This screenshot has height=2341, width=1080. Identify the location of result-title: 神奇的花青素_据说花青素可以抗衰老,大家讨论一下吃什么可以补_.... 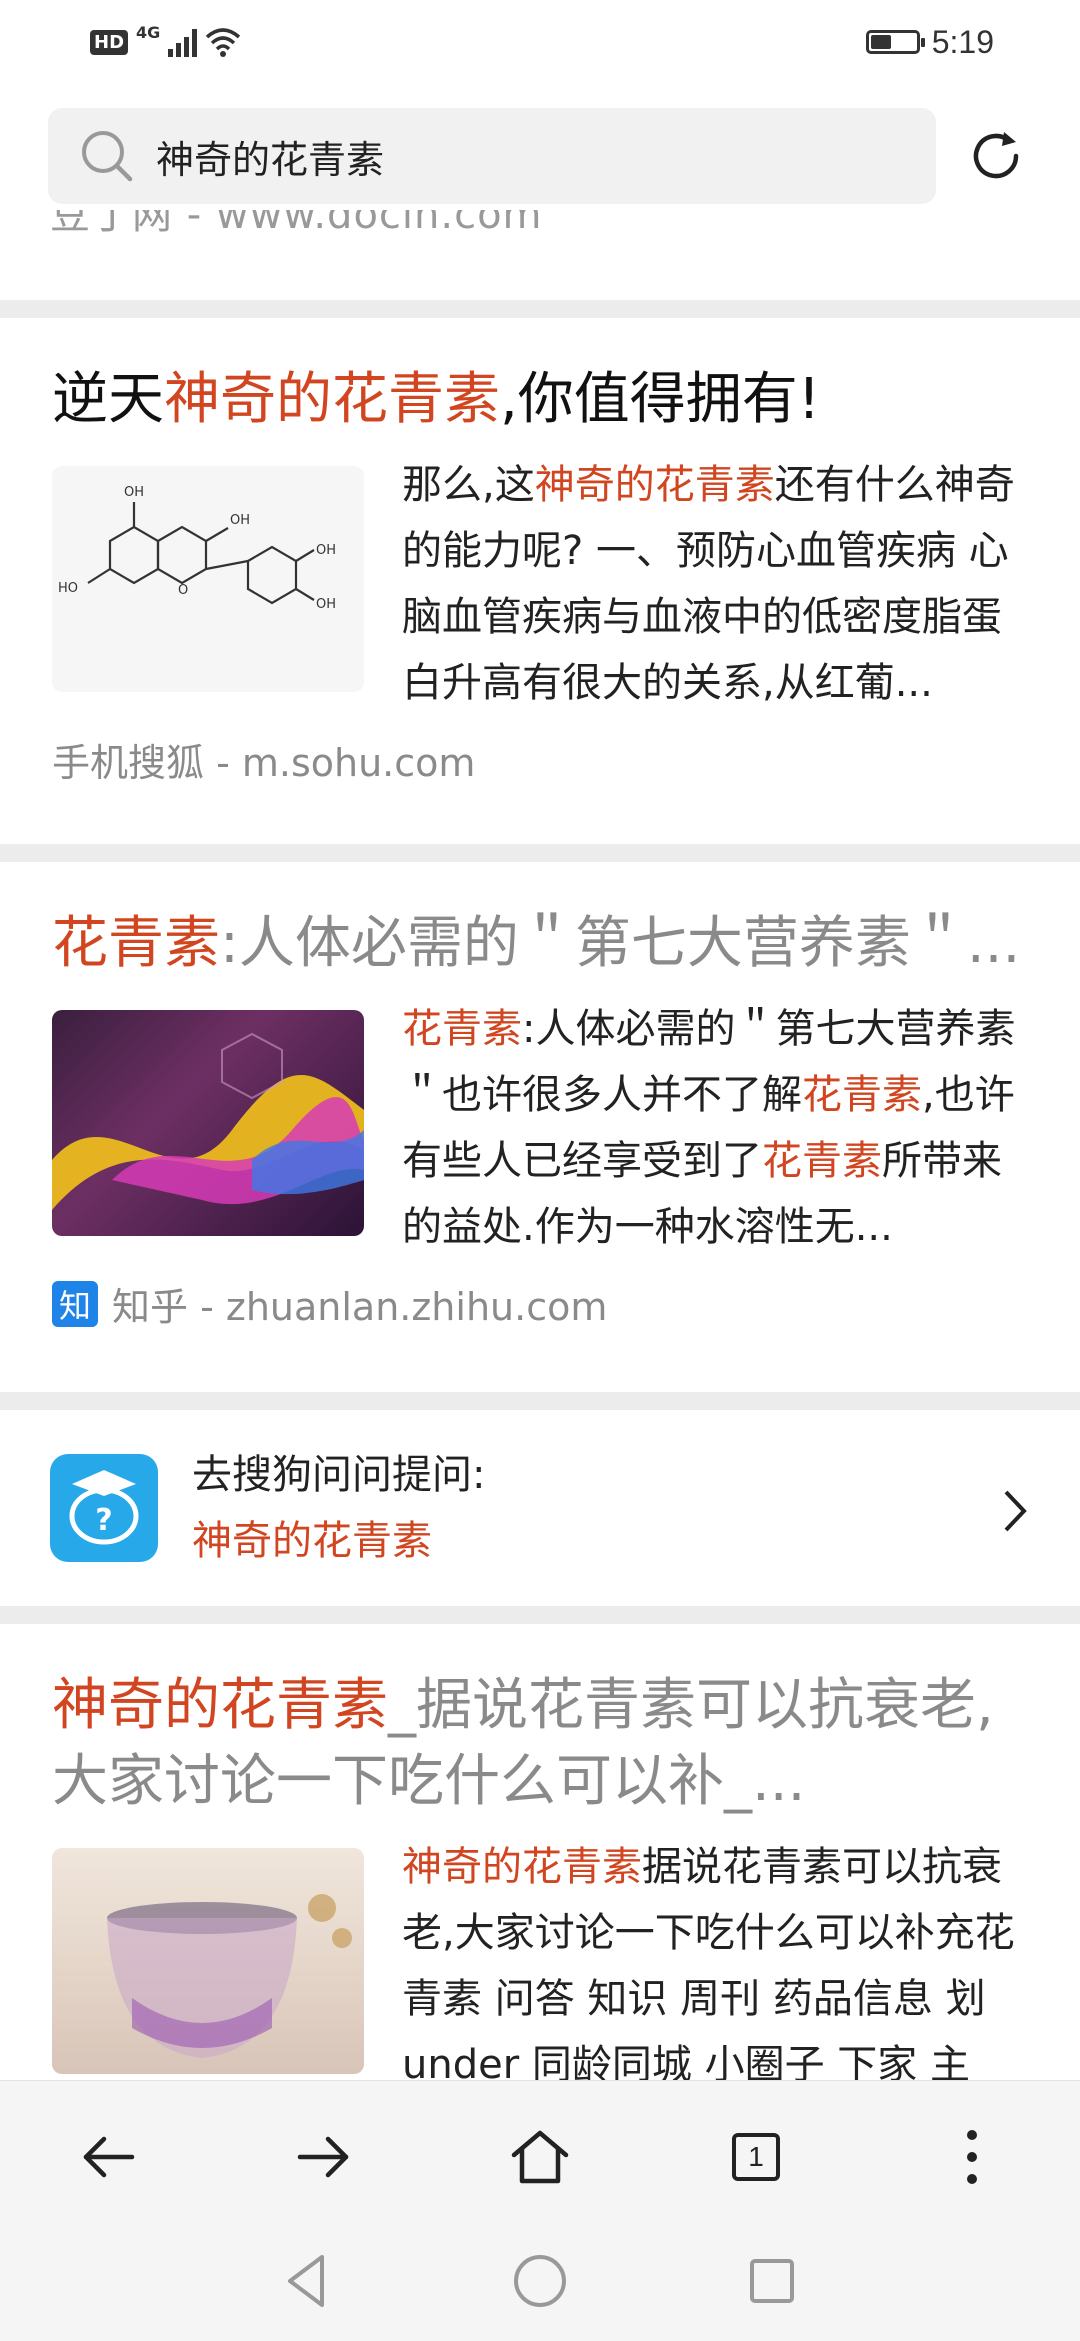
(540, 1722).